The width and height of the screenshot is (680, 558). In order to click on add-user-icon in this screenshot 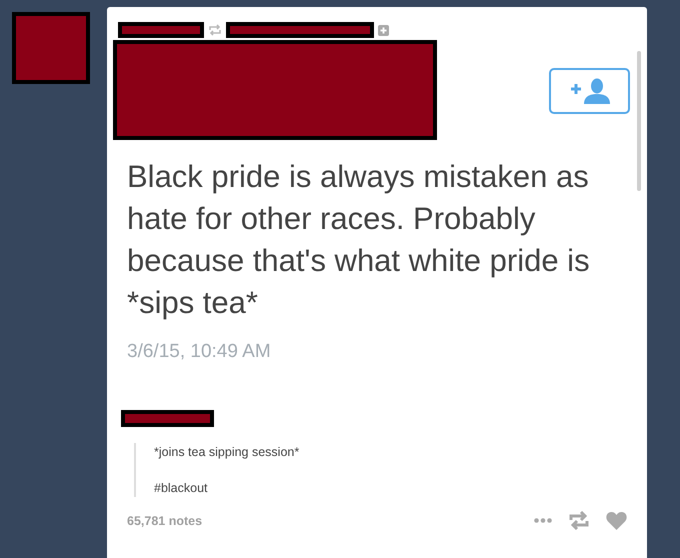, I will do `click(590, 91)`.